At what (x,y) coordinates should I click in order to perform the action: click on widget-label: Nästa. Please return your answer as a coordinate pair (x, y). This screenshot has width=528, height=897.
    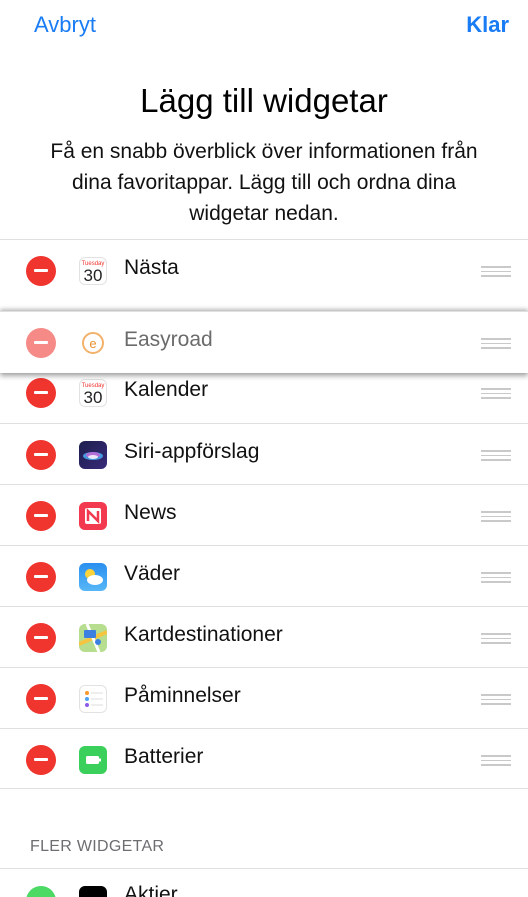
    Looking at the image, I should click on (151, 267).